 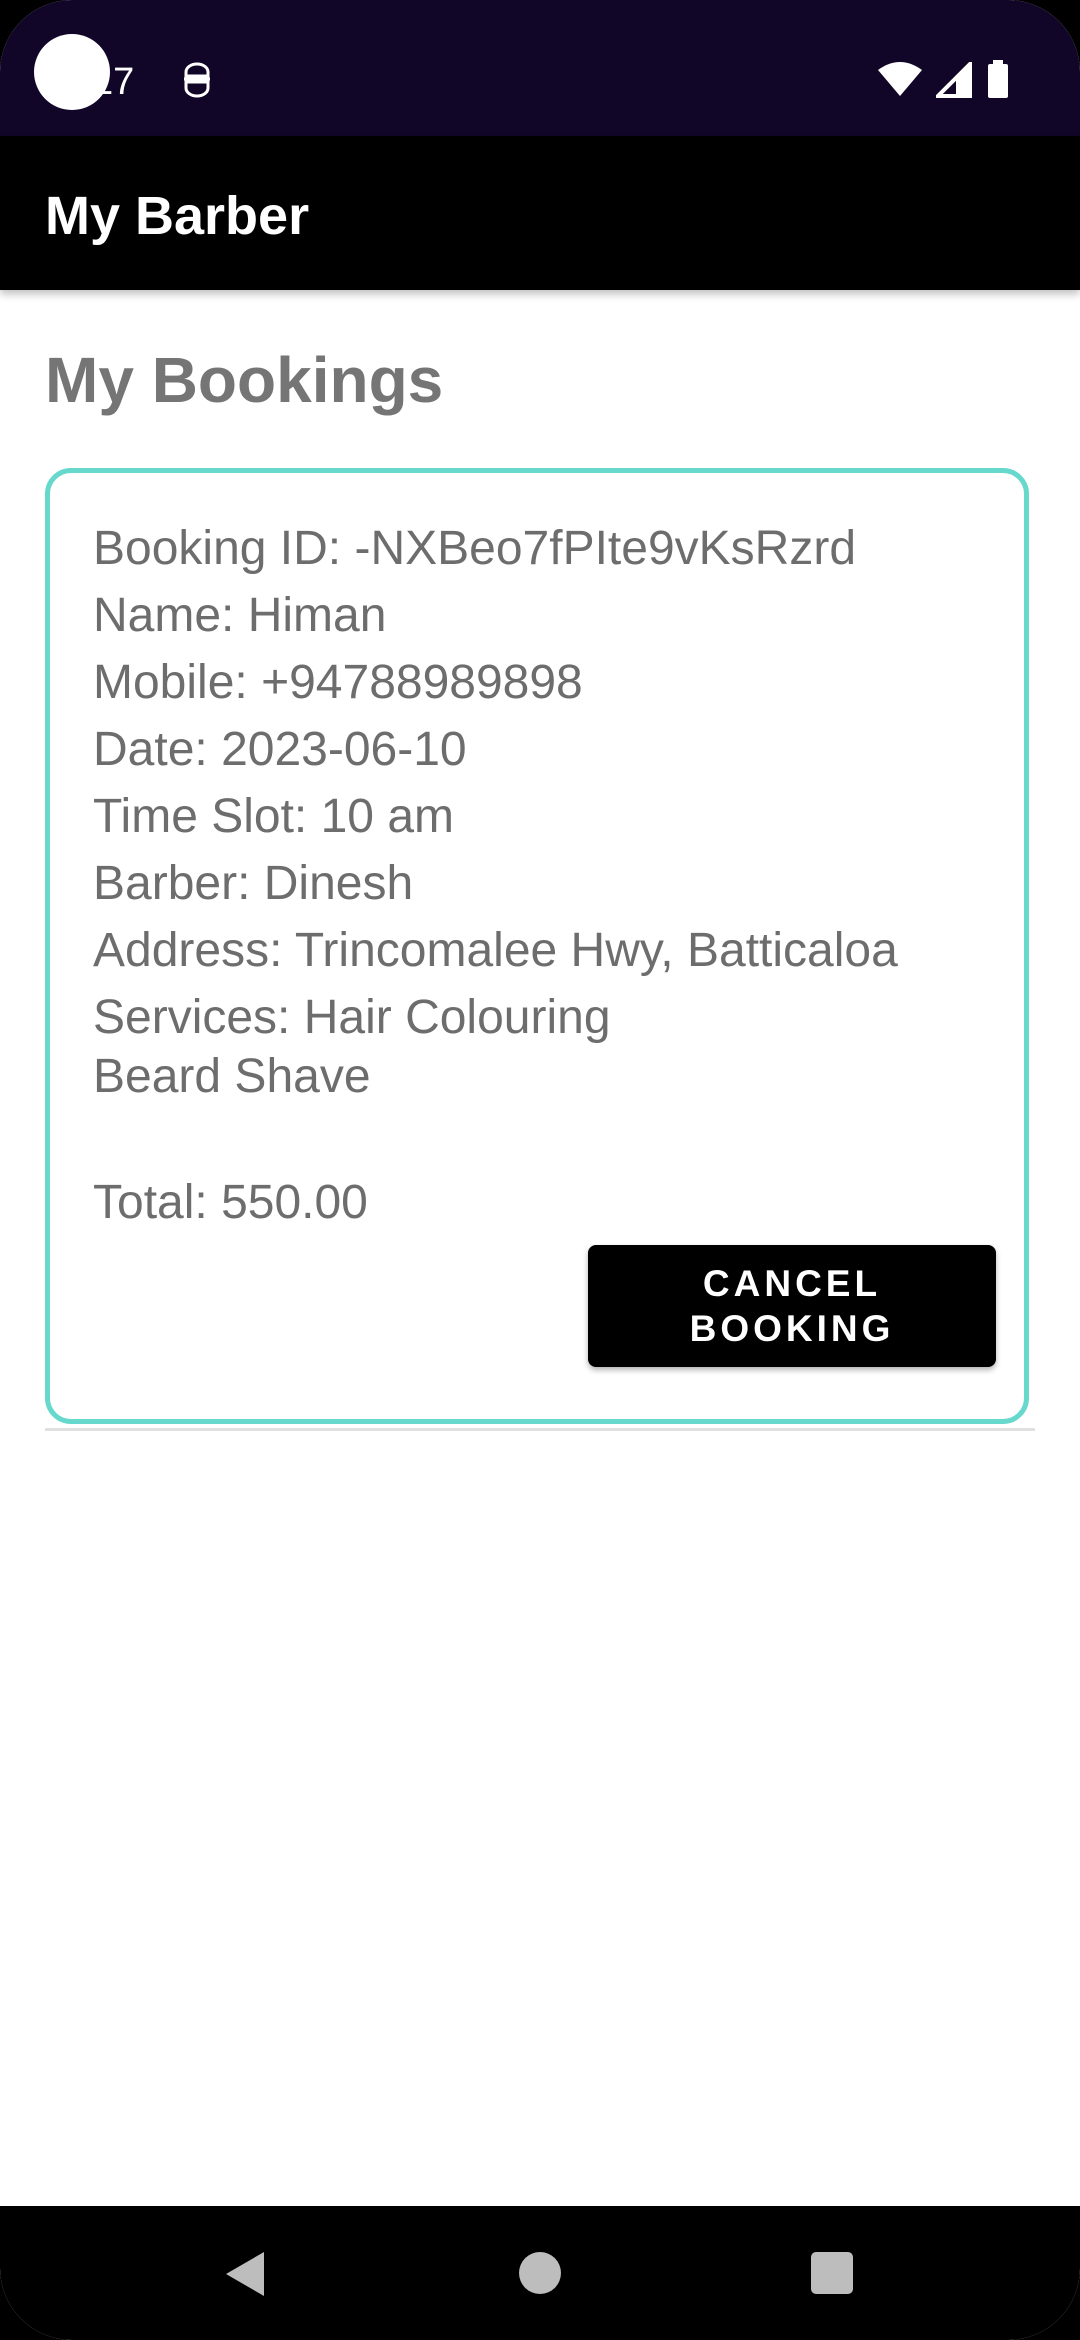 What do you see at coordinates (232, 1076) in the screenshot?
I see `booking-services-line: Beard Shave` at bounding box center [232, 1076].